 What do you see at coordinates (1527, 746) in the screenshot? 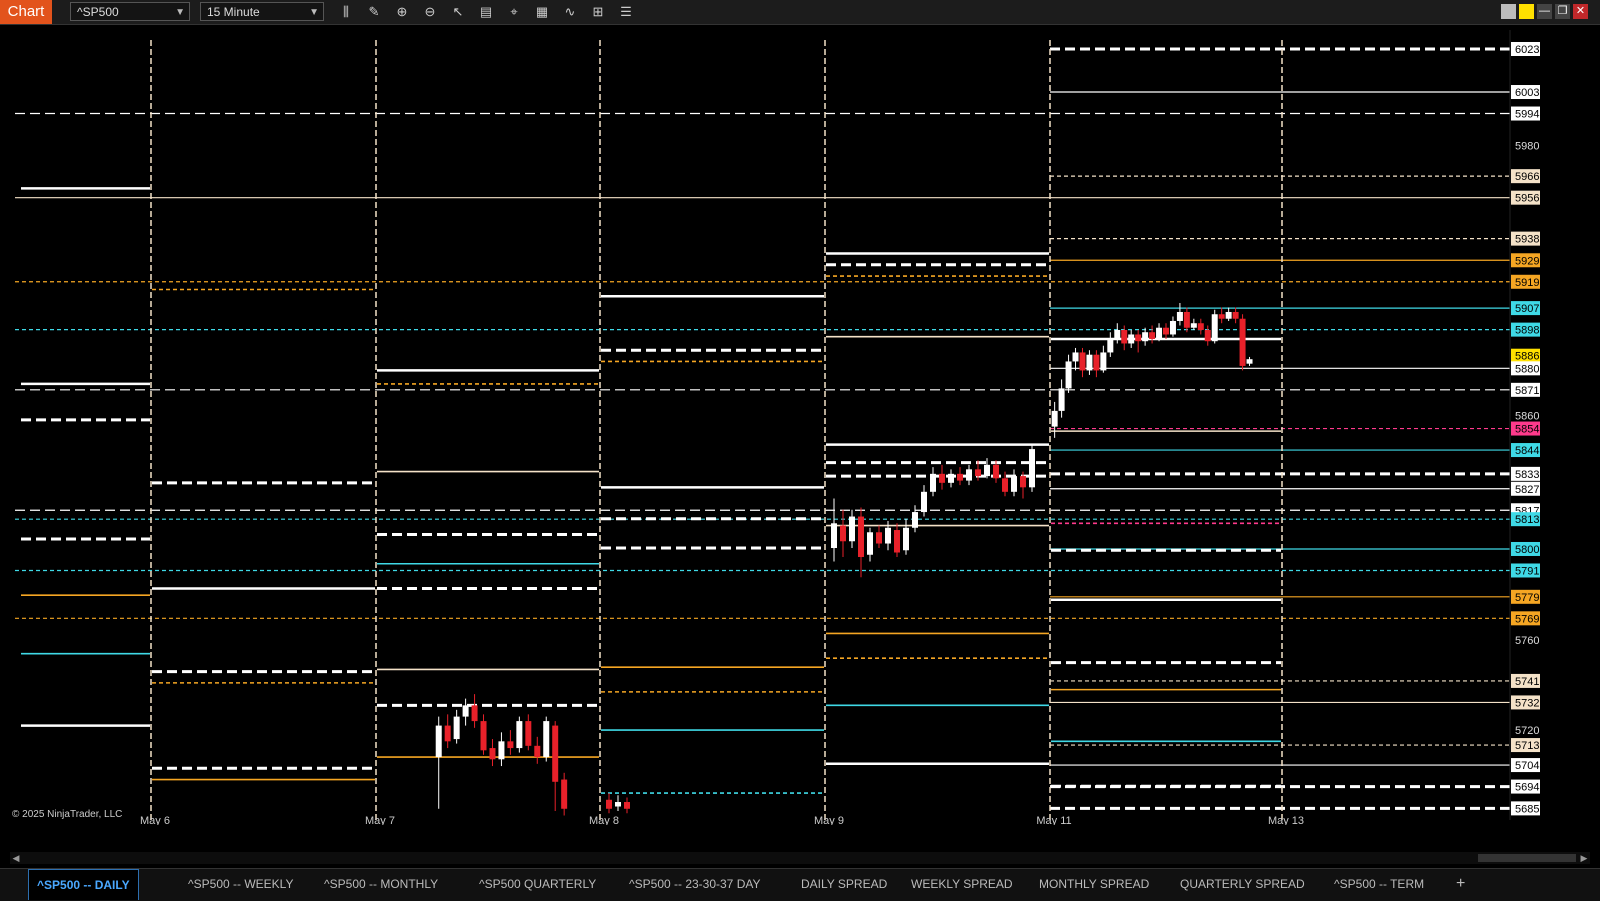
I see `price-label: 5713.34` at bounding box center [1527, 746].